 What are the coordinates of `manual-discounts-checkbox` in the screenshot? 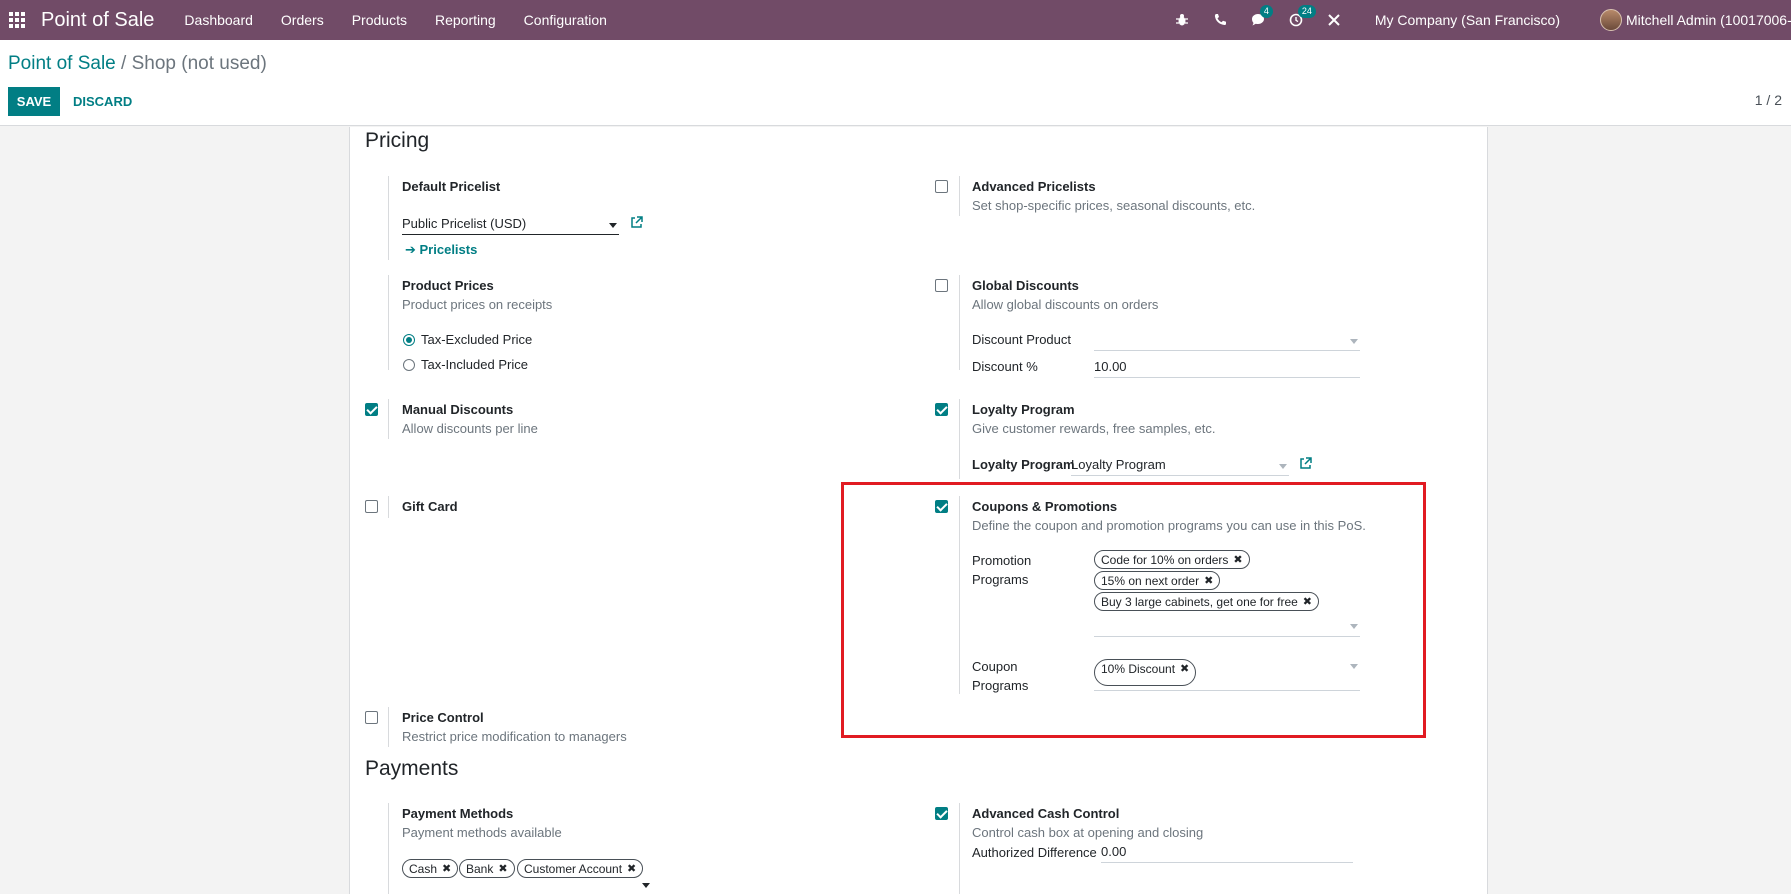 It's located at (371, 409).